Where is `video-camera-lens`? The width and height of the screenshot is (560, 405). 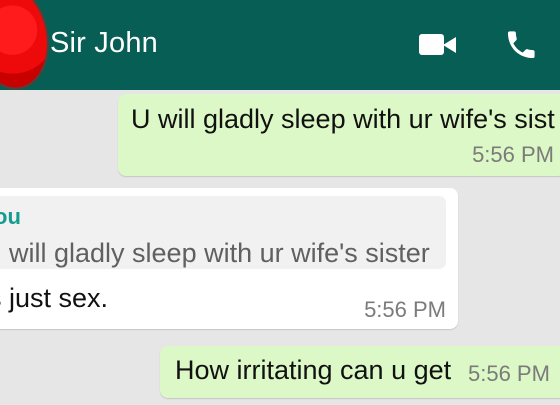 video-camera-lens is located at coordinates (449, 45).